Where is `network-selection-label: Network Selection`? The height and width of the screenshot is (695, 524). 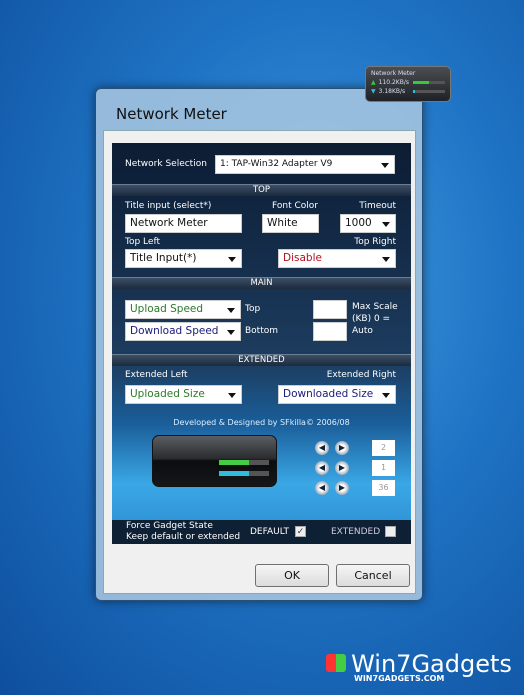 network-selection-label: Network Selection is located at coordinates (166, 164).